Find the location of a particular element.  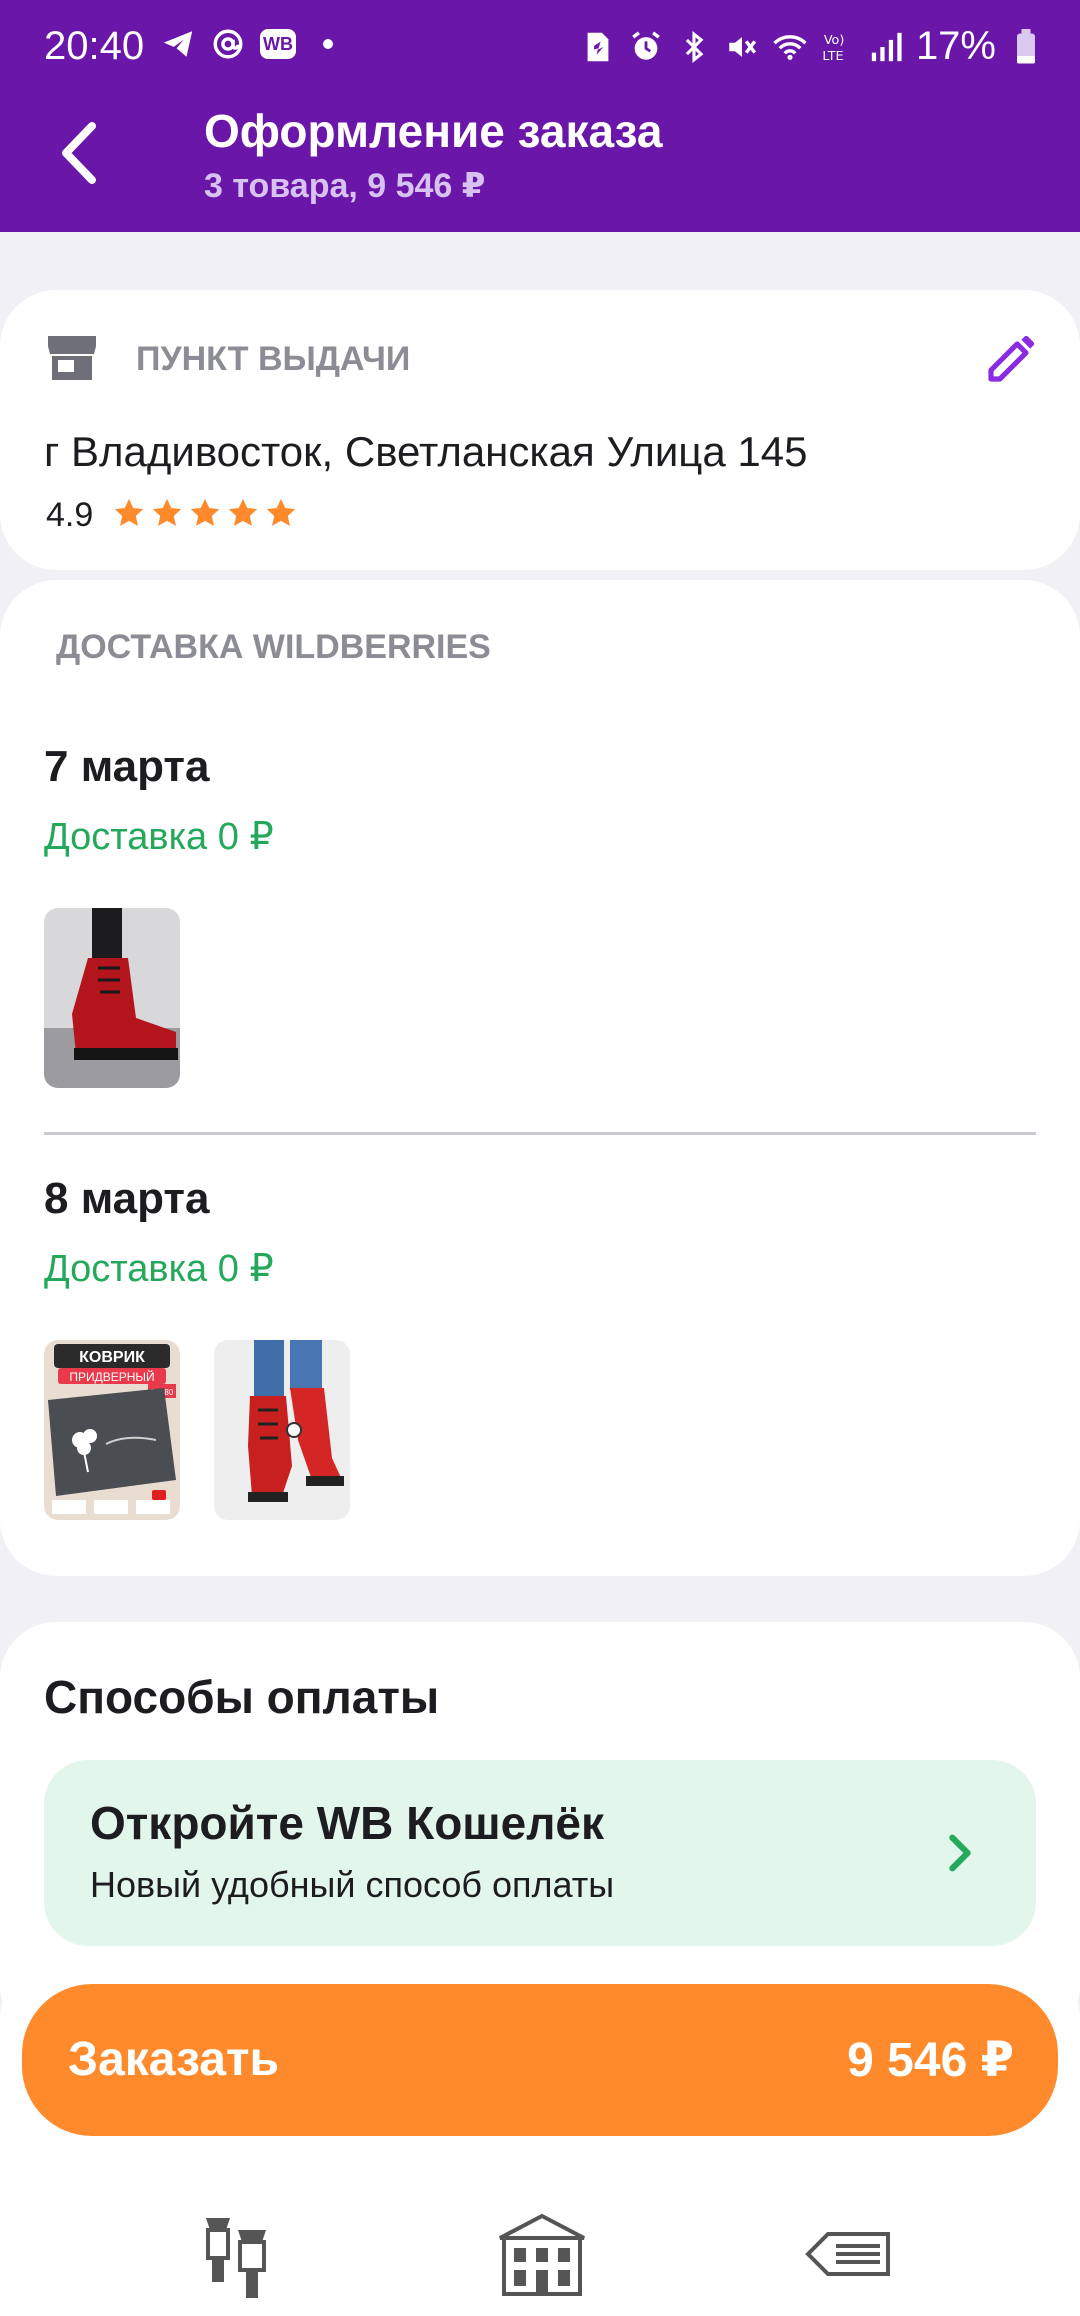

divider is located at coordinates (540, 1133).